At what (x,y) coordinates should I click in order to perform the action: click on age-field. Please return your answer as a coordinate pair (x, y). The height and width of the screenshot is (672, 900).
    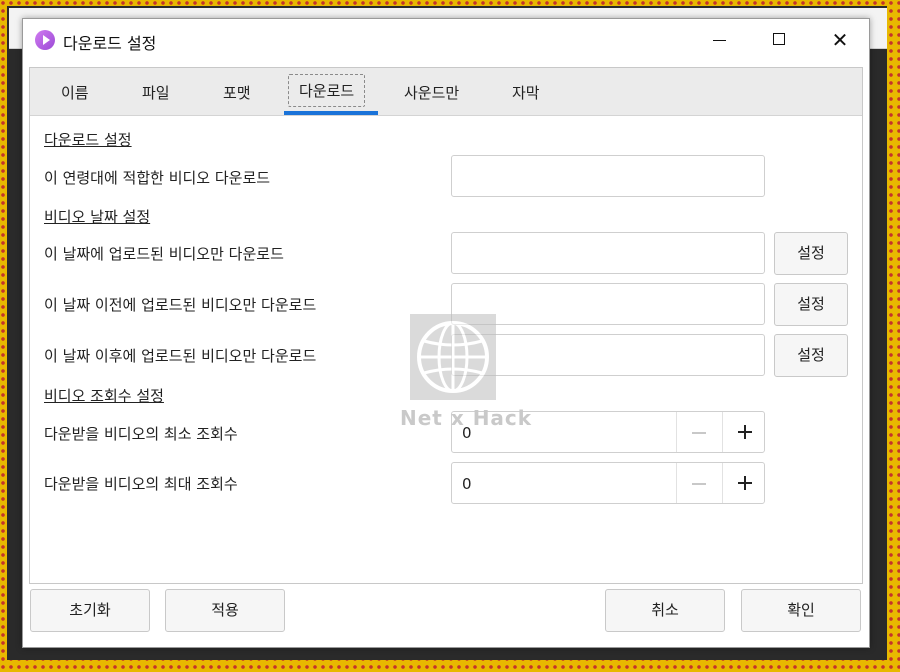
    Looking at the image, I should click on (608, 176).